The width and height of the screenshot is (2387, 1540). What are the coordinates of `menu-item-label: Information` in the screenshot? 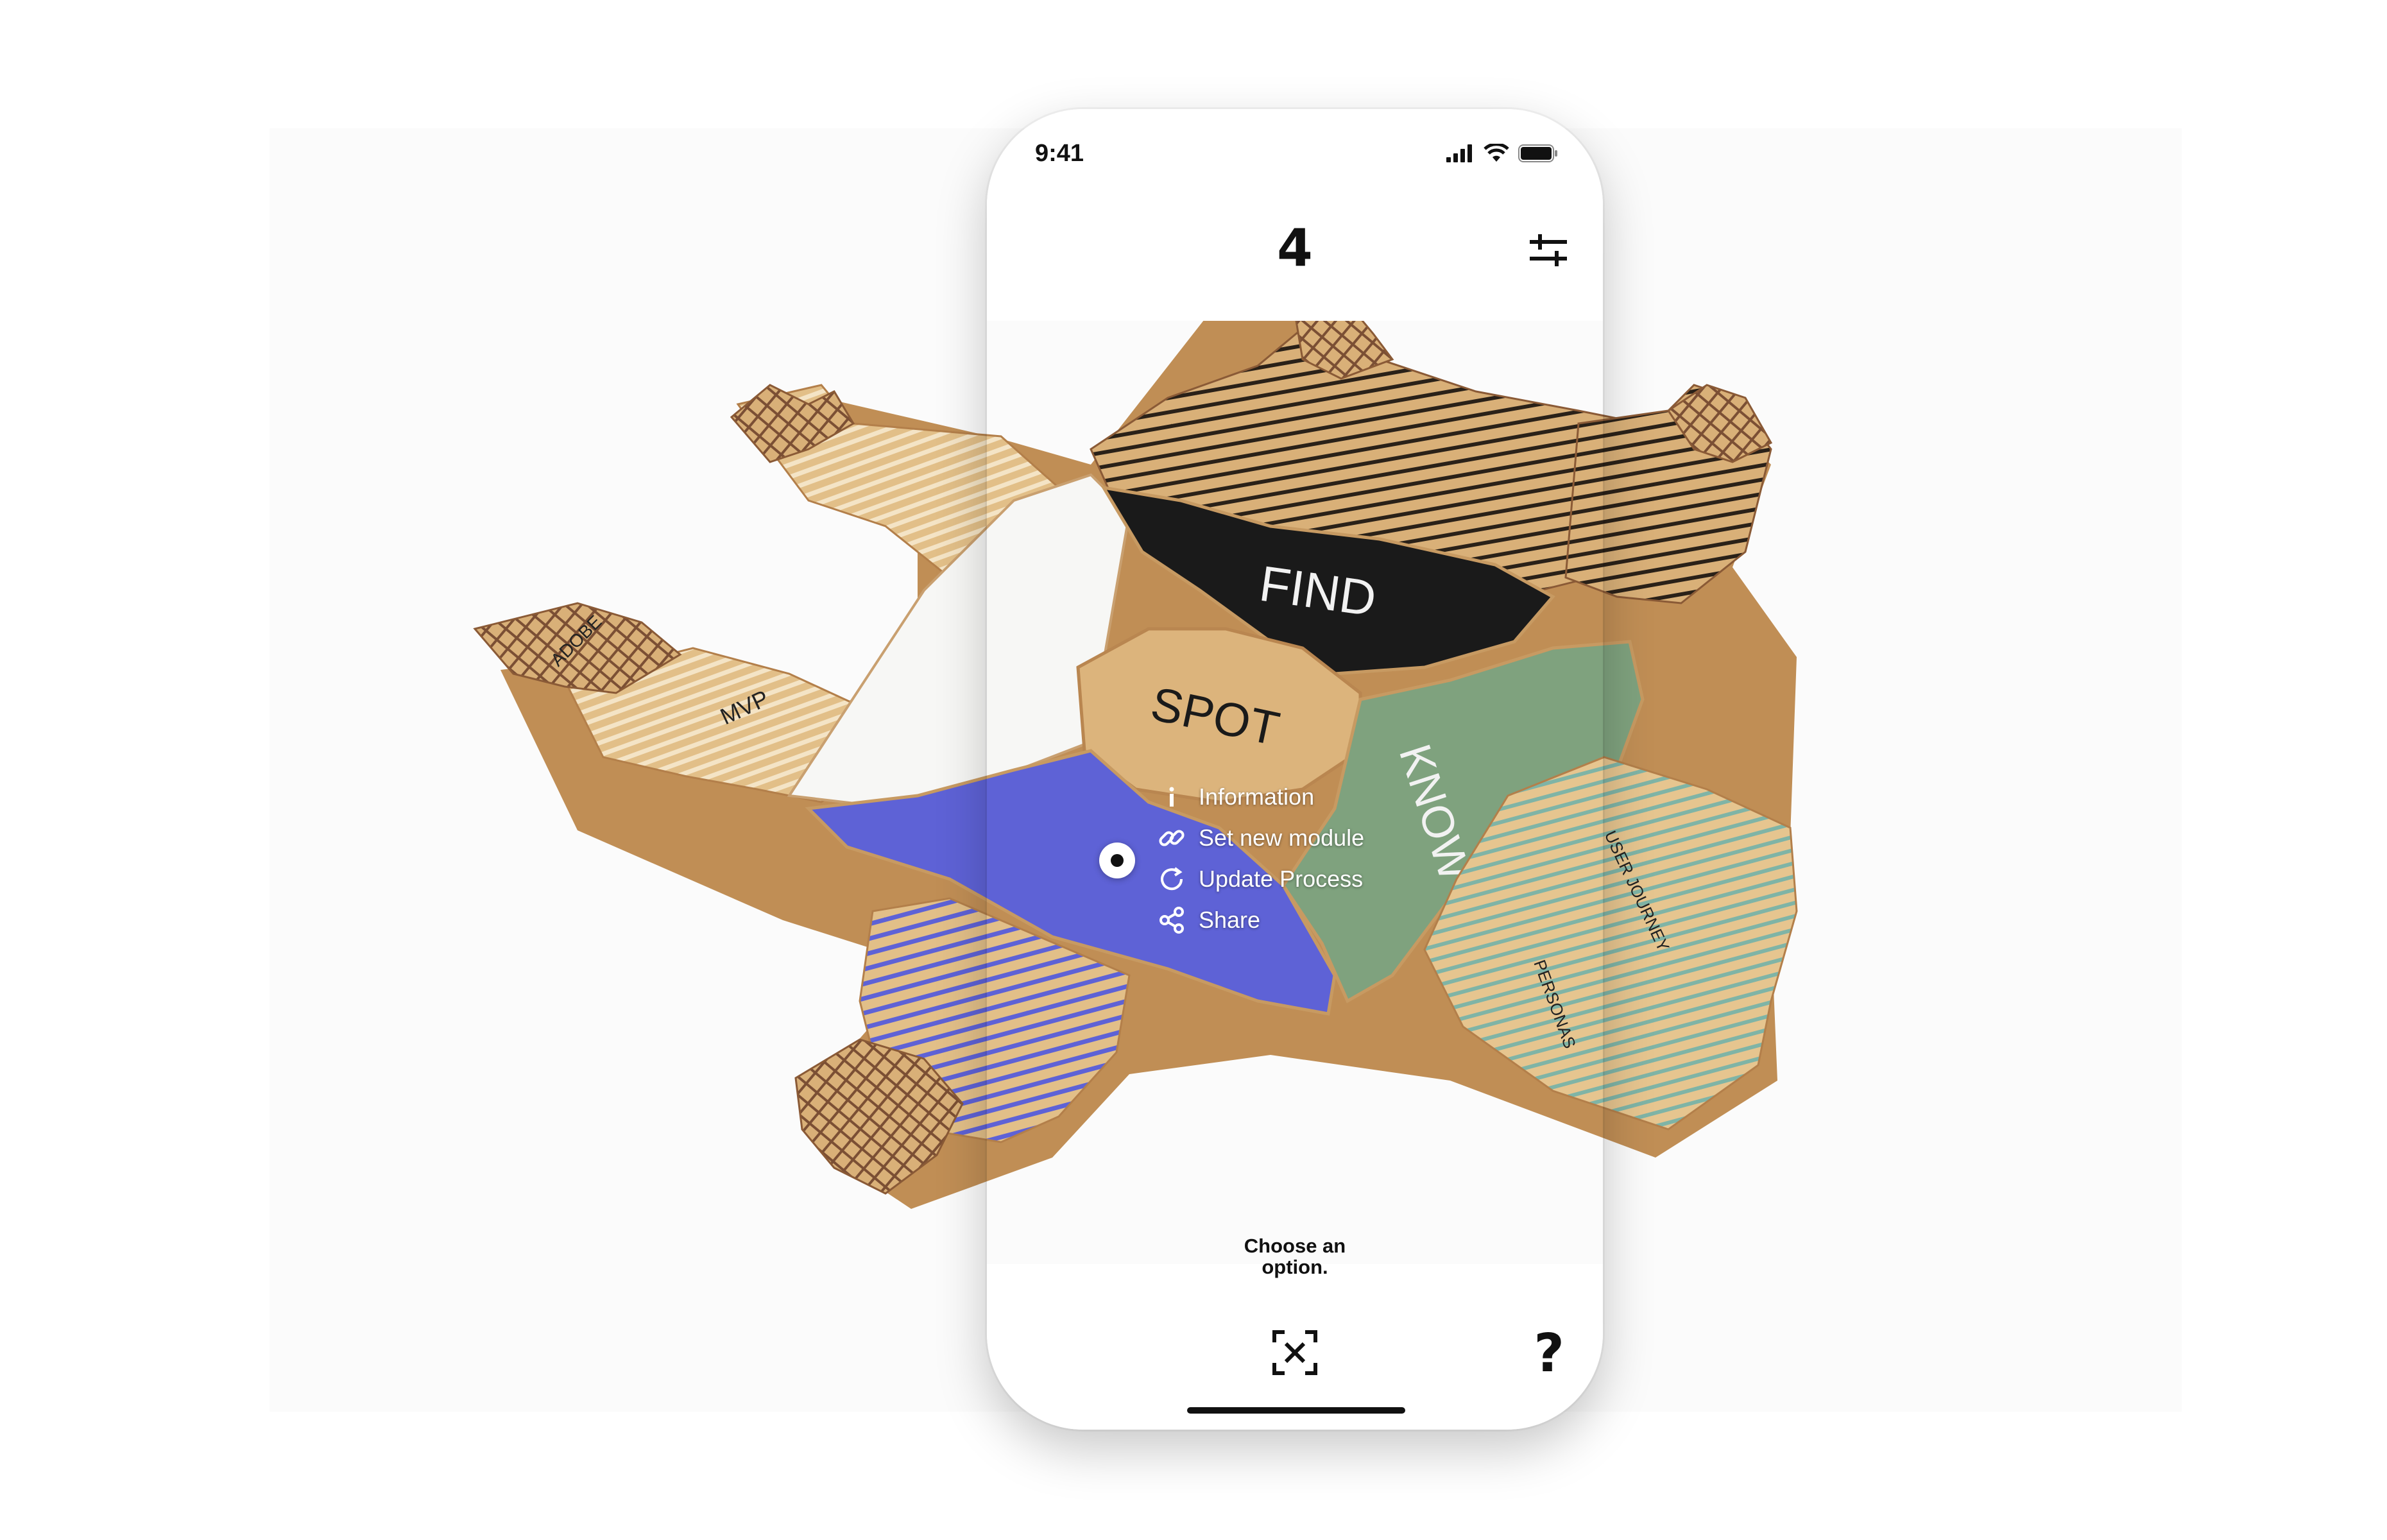 It's located at (1257, 797).